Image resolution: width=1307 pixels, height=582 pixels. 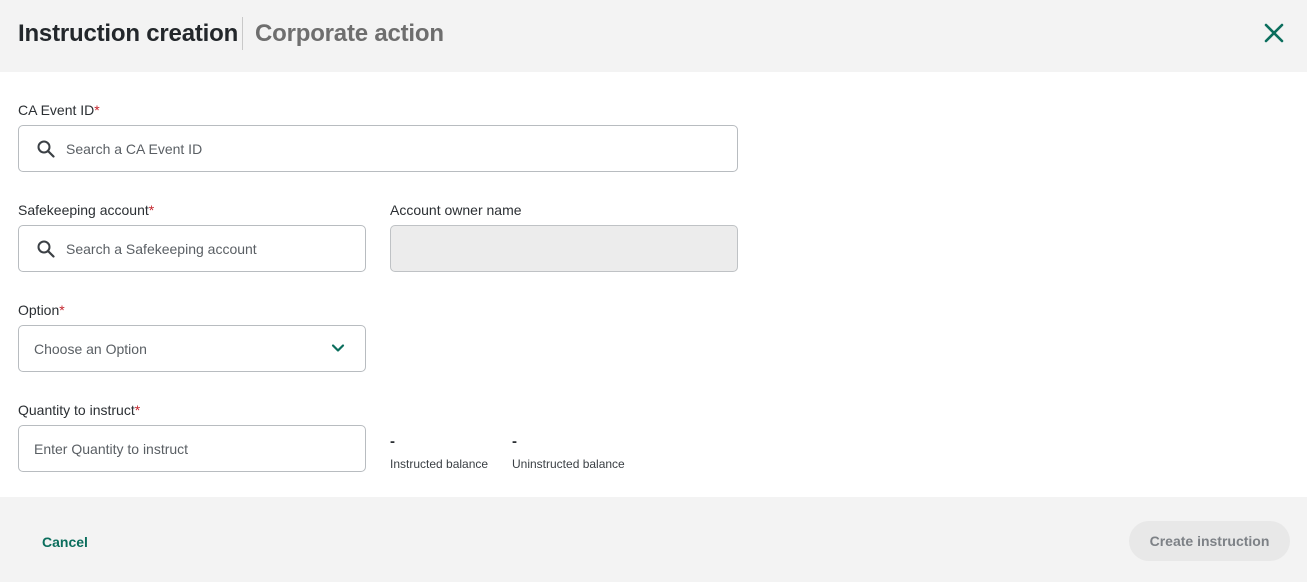 I want to click on account-owner-name-field, so click(x=564, y=248).